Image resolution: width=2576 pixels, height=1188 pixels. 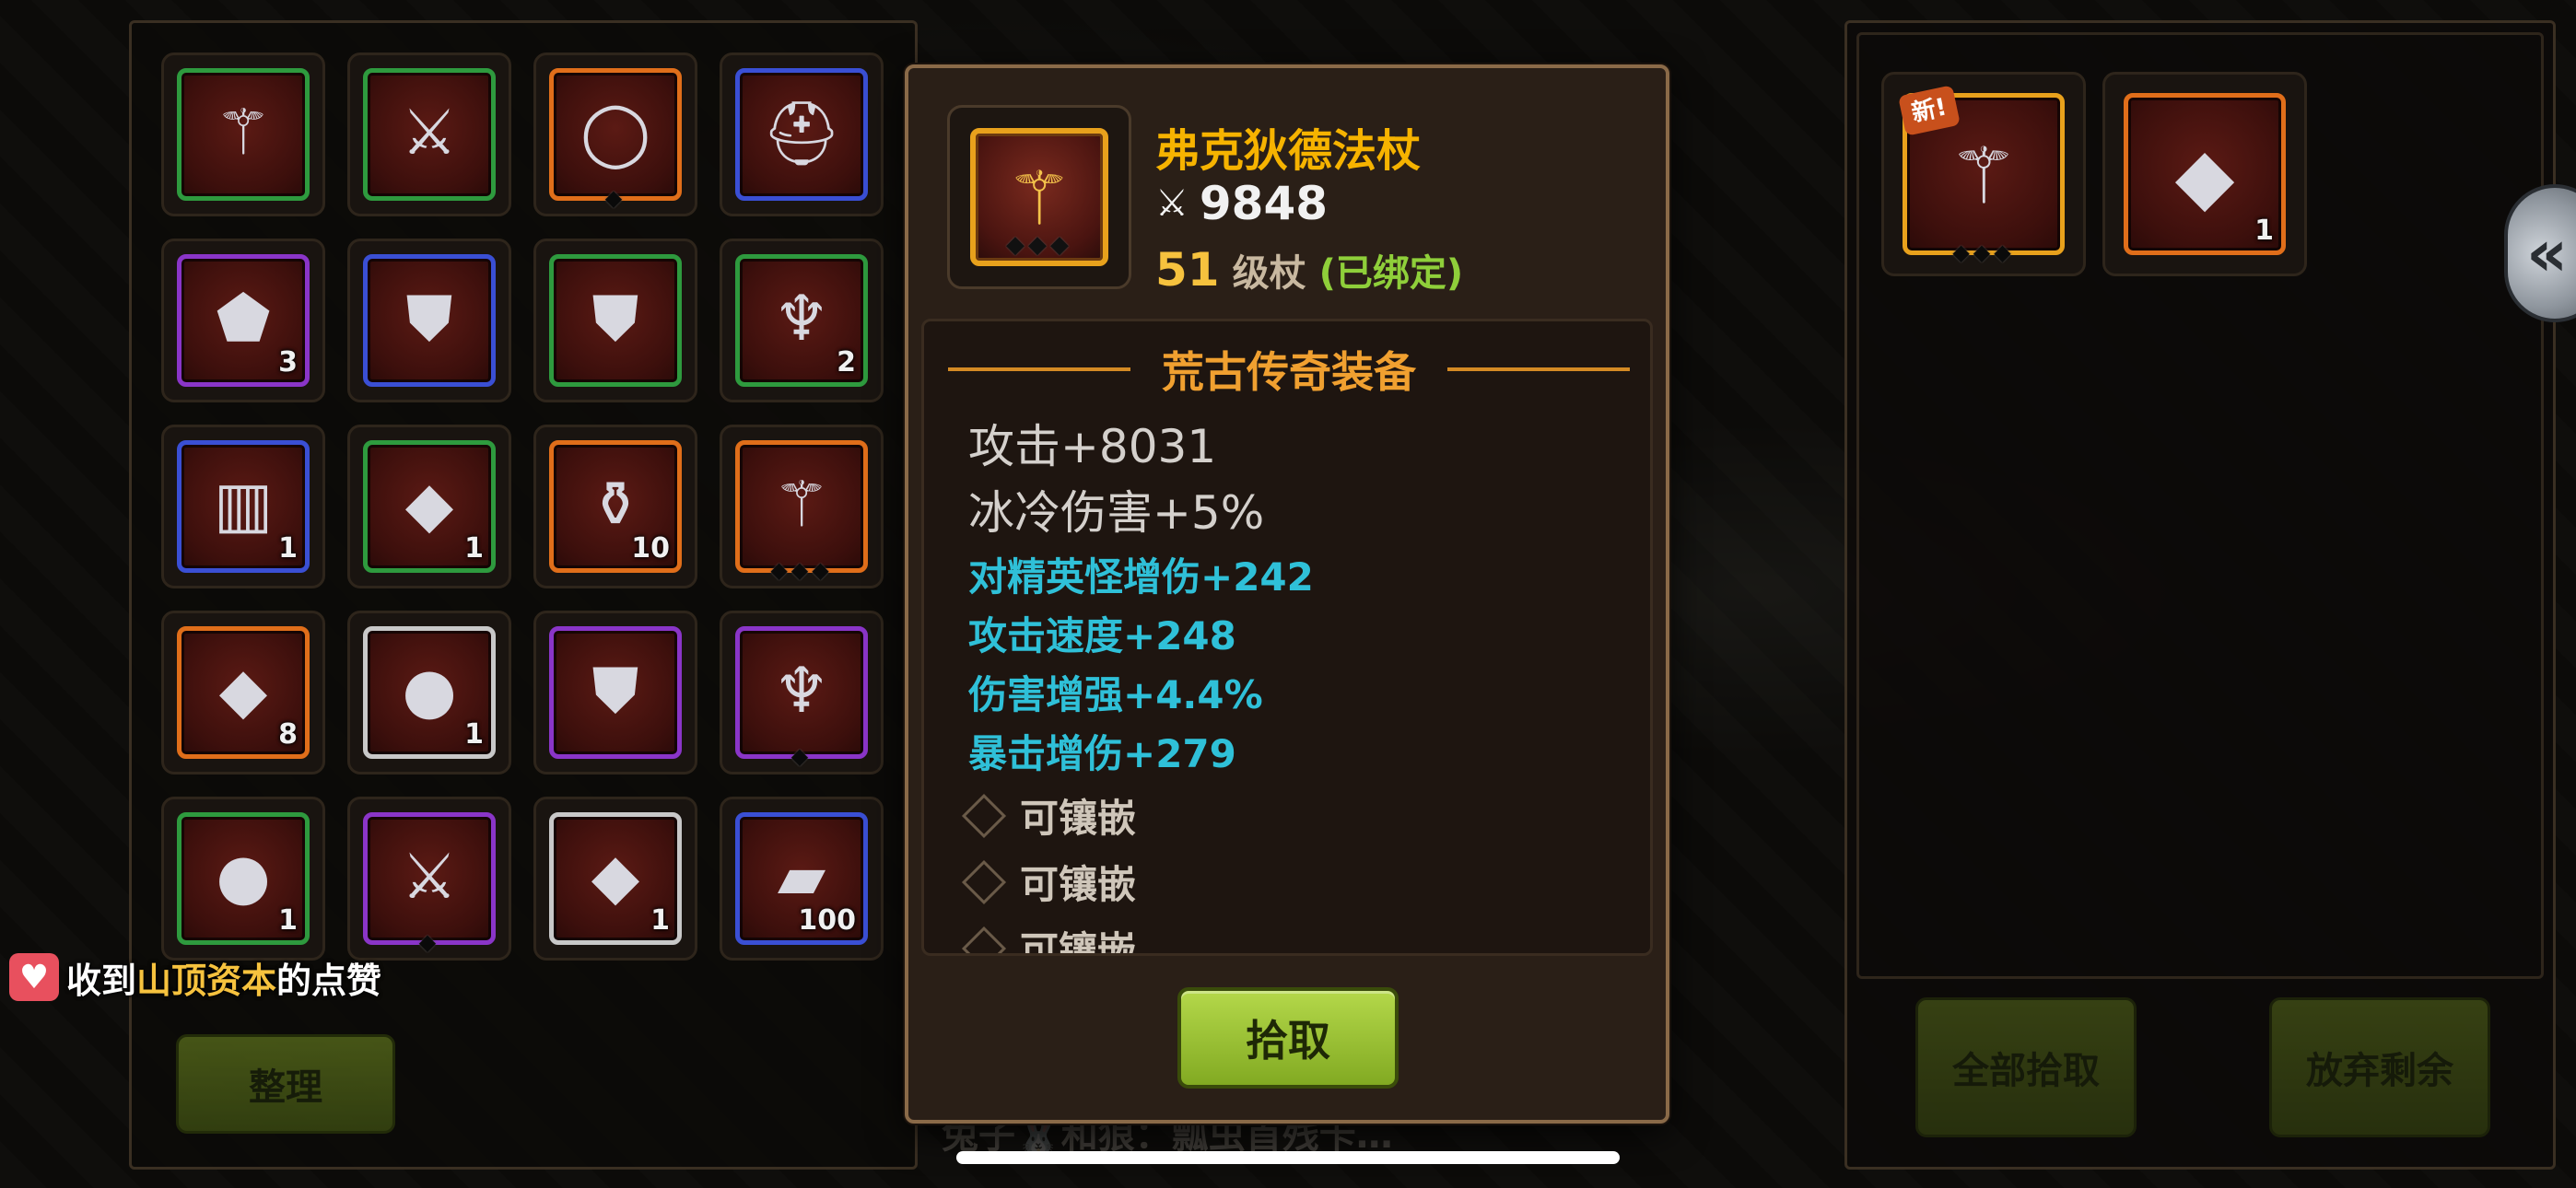 I want to click on inventory-slot: ◯ ◆, so click(x=615, y=134).